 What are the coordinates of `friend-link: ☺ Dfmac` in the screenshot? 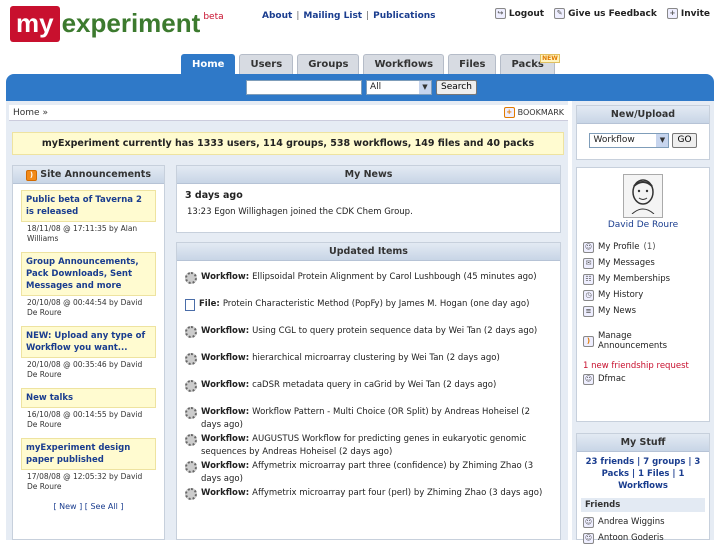 It's located at (643, 379).